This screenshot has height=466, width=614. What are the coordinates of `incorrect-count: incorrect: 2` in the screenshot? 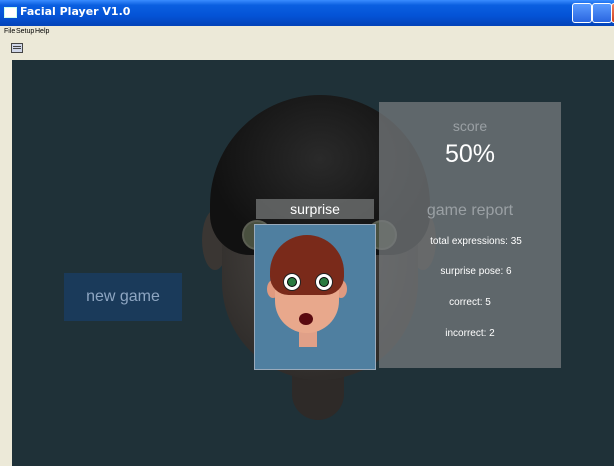 It's located at (470, 333).